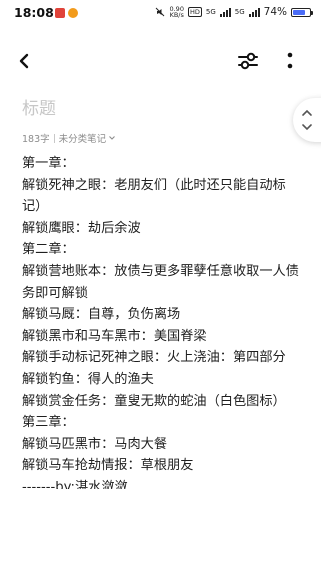 The image size is (321, 563). I want to click on note-line: 解锁黑市和马车黑市：美国脊梁, so click(114, 336).